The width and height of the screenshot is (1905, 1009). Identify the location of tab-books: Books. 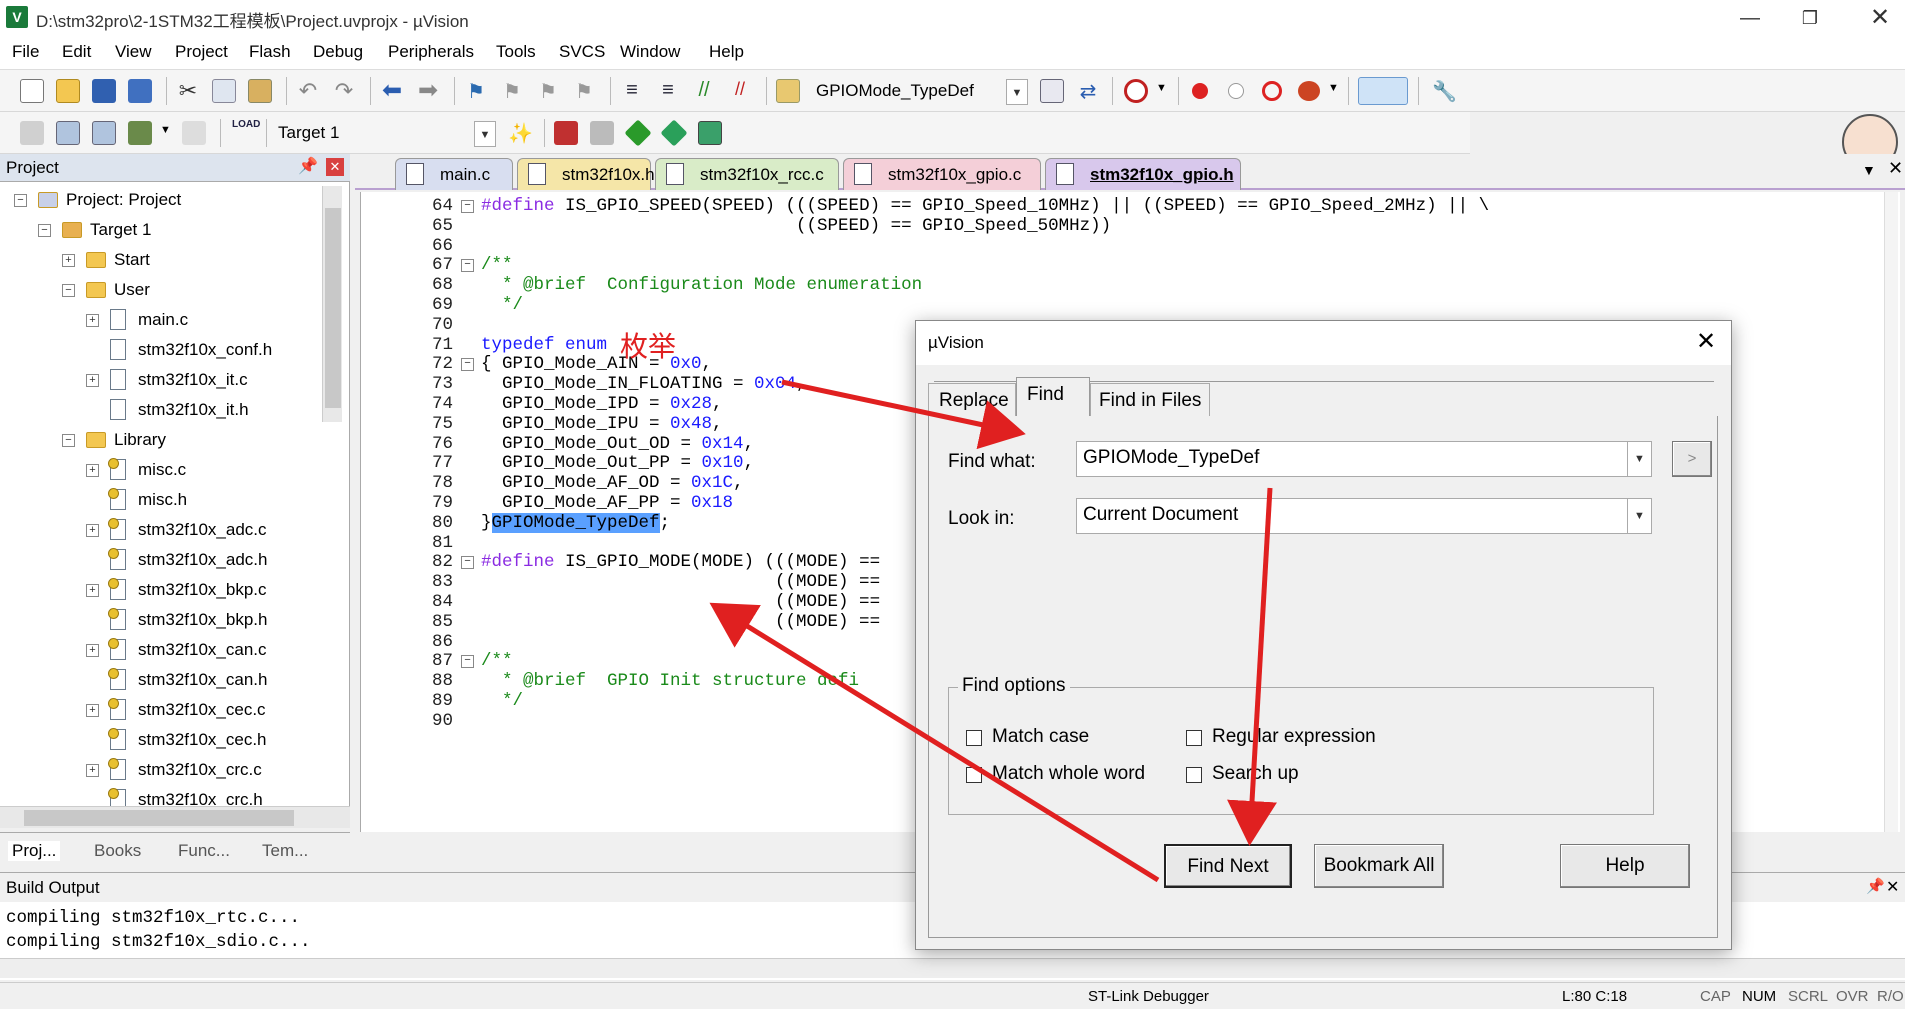
(117, 851).